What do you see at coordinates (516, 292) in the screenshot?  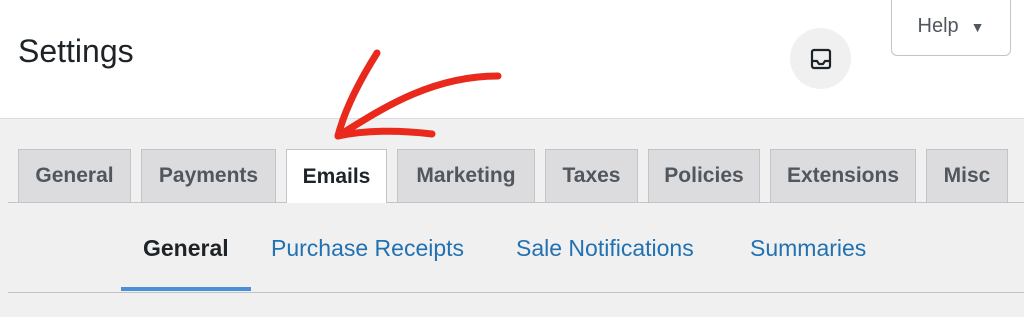 I see `subnav-divider` at bounding box center [516, 292].